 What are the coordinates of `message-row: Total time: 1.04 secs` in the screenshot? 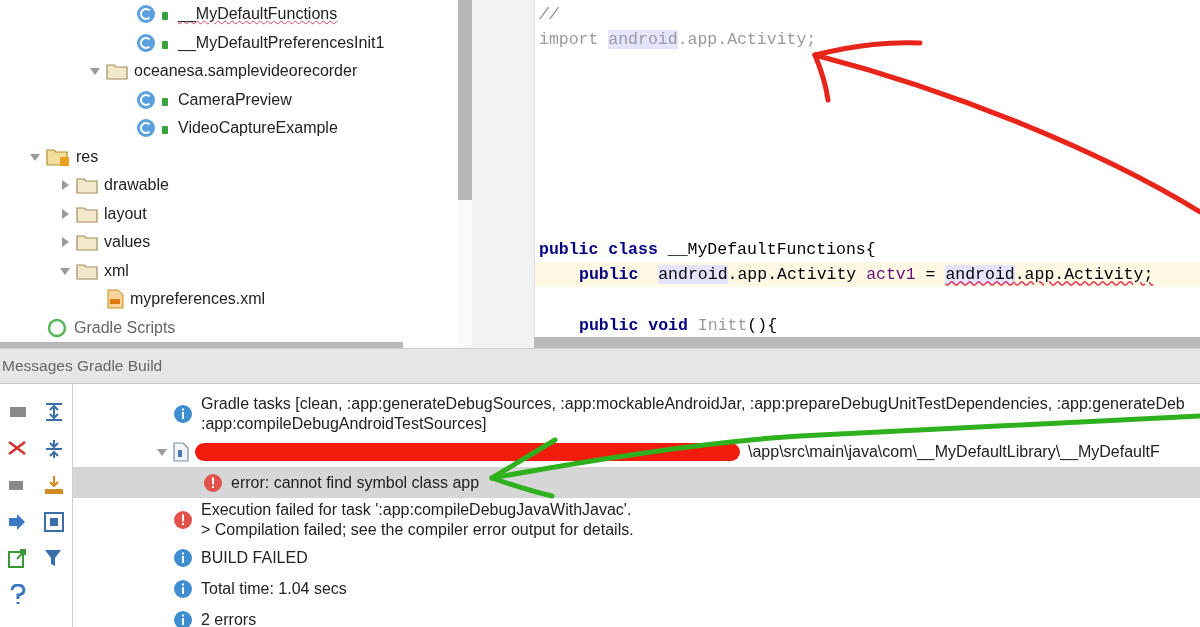 It's located at (636, 588).